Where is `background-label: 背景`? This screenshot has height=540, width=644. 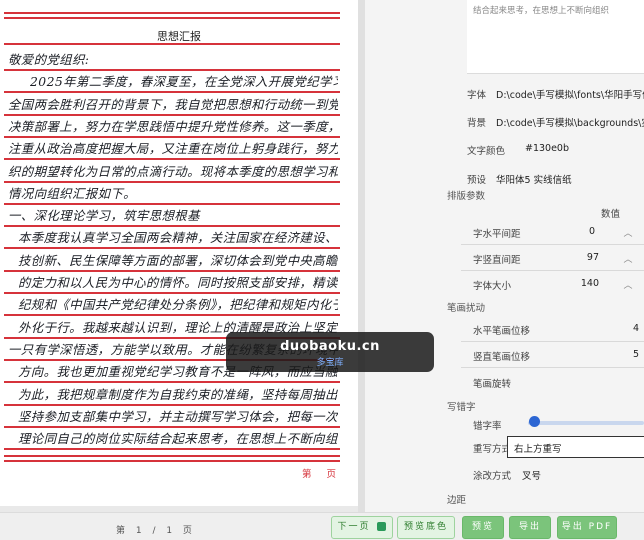
background-label: 背景 is located at coordinates (477, 123).